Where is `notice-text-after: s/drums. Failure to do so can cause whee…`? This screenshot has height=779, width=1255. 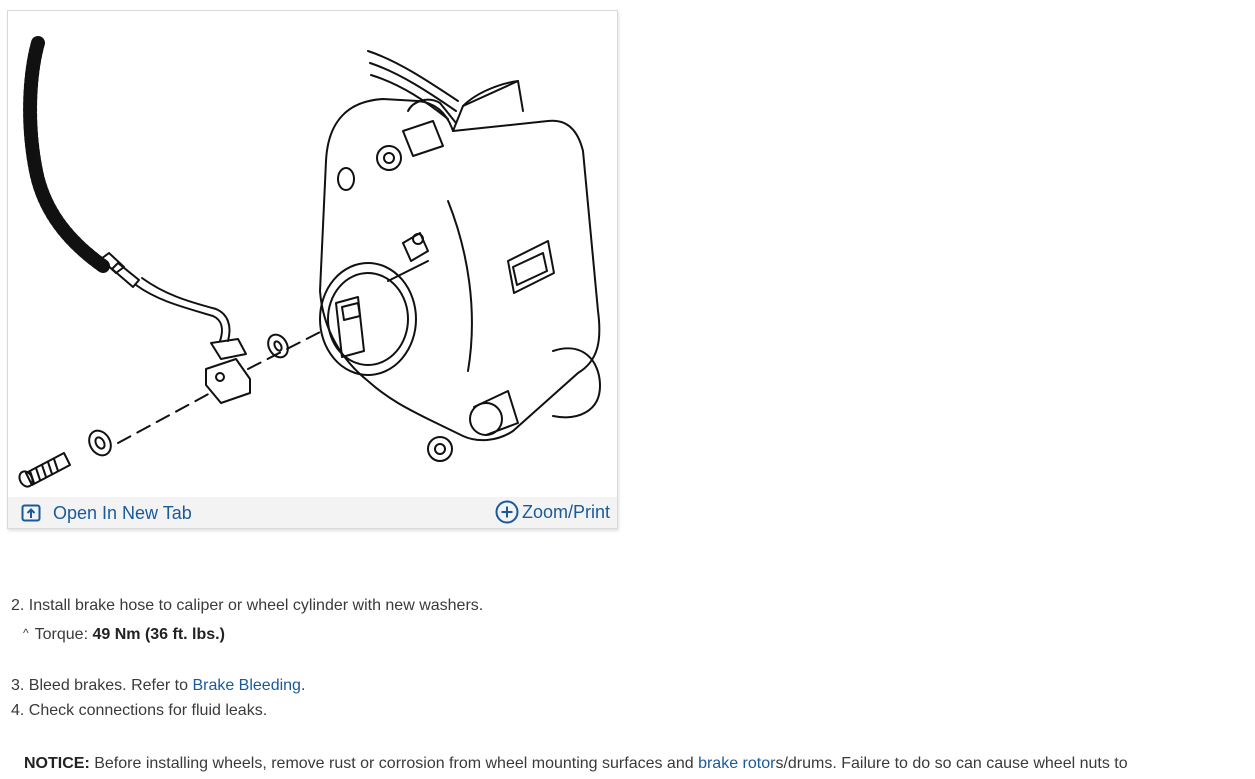
notice-text-after: s/drums. Failure to do so can cause whee… is located at coordinates (951, 763).